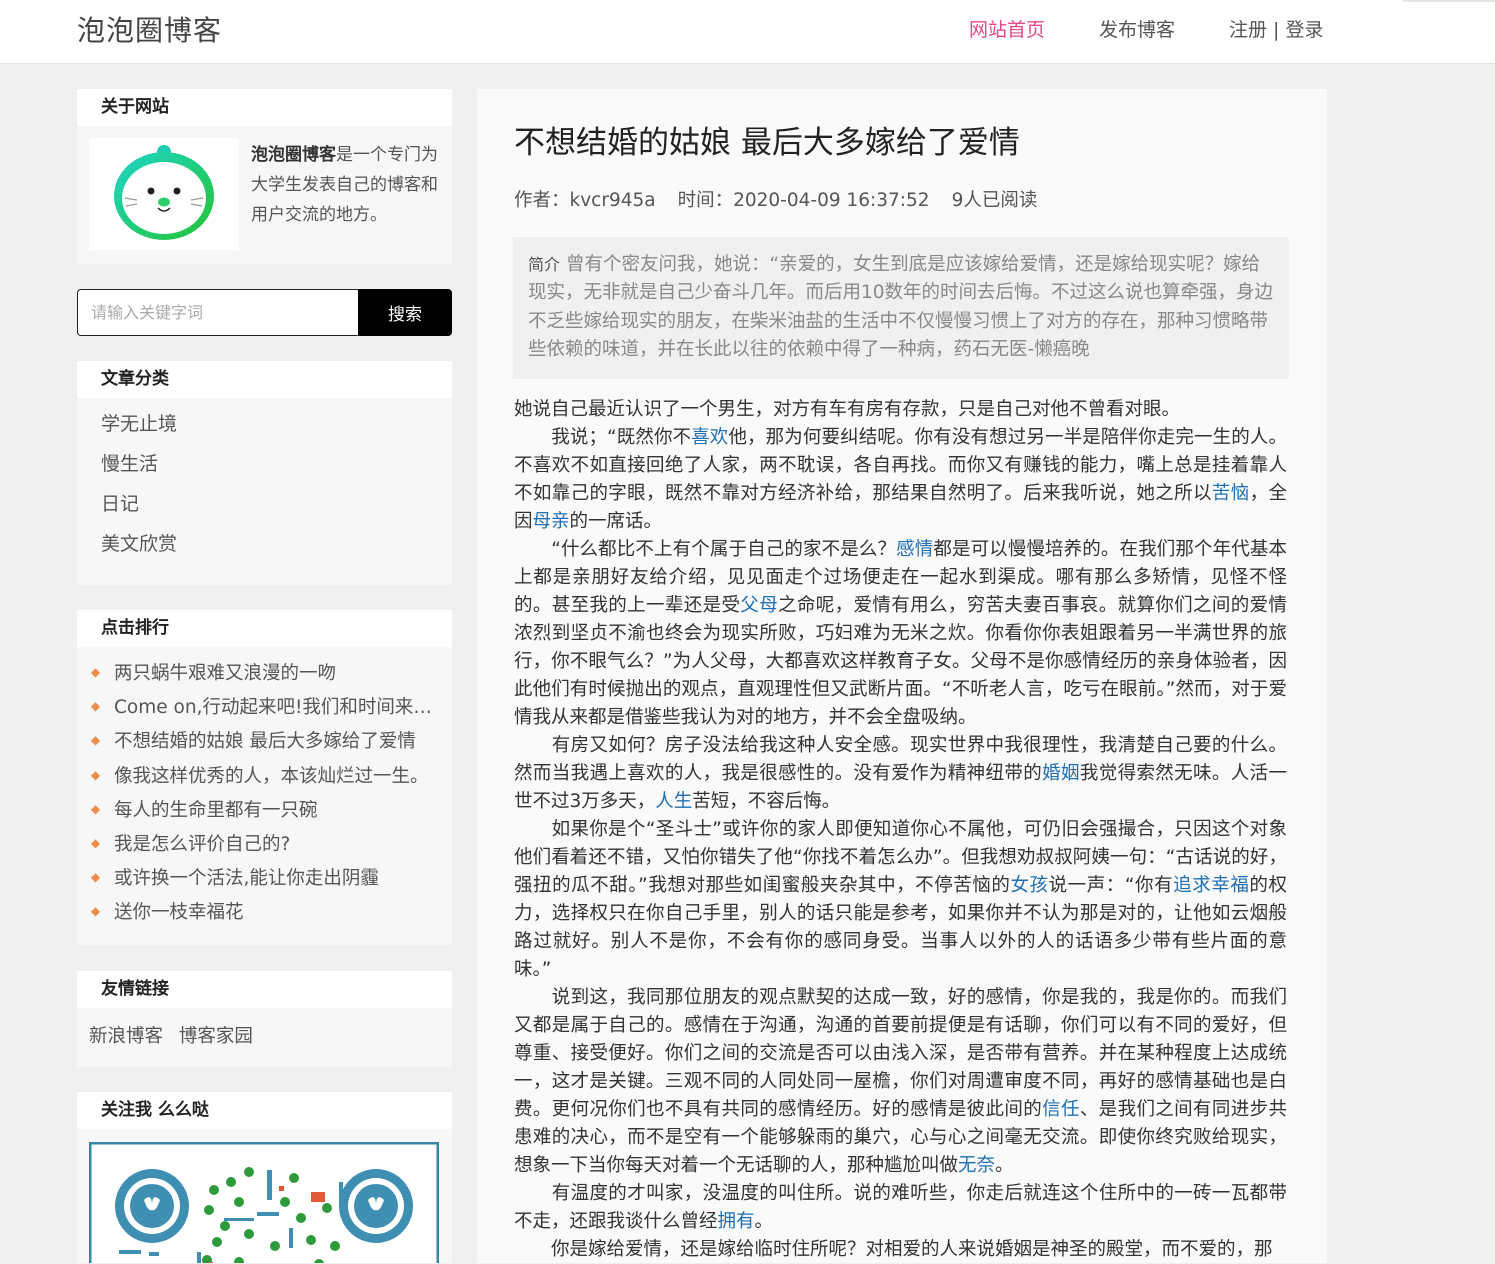 The height and width of the screenshot is (1264, 1495). What do you see at coordinates (603, 437) in the screenshot?
I see `paragraph-text: 我说；“既然你不` at bounding box center [603, 437].